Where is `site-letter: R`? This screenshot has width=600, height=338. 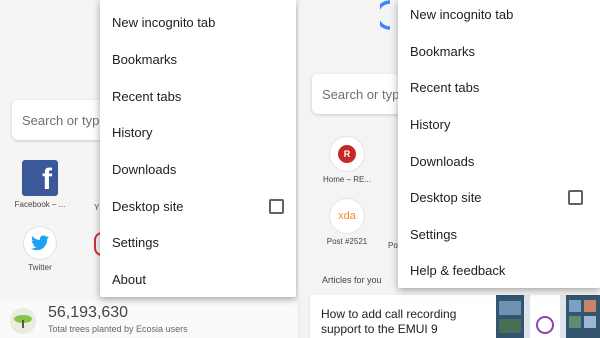
site-letter: R is located at coordinates (347, 154).